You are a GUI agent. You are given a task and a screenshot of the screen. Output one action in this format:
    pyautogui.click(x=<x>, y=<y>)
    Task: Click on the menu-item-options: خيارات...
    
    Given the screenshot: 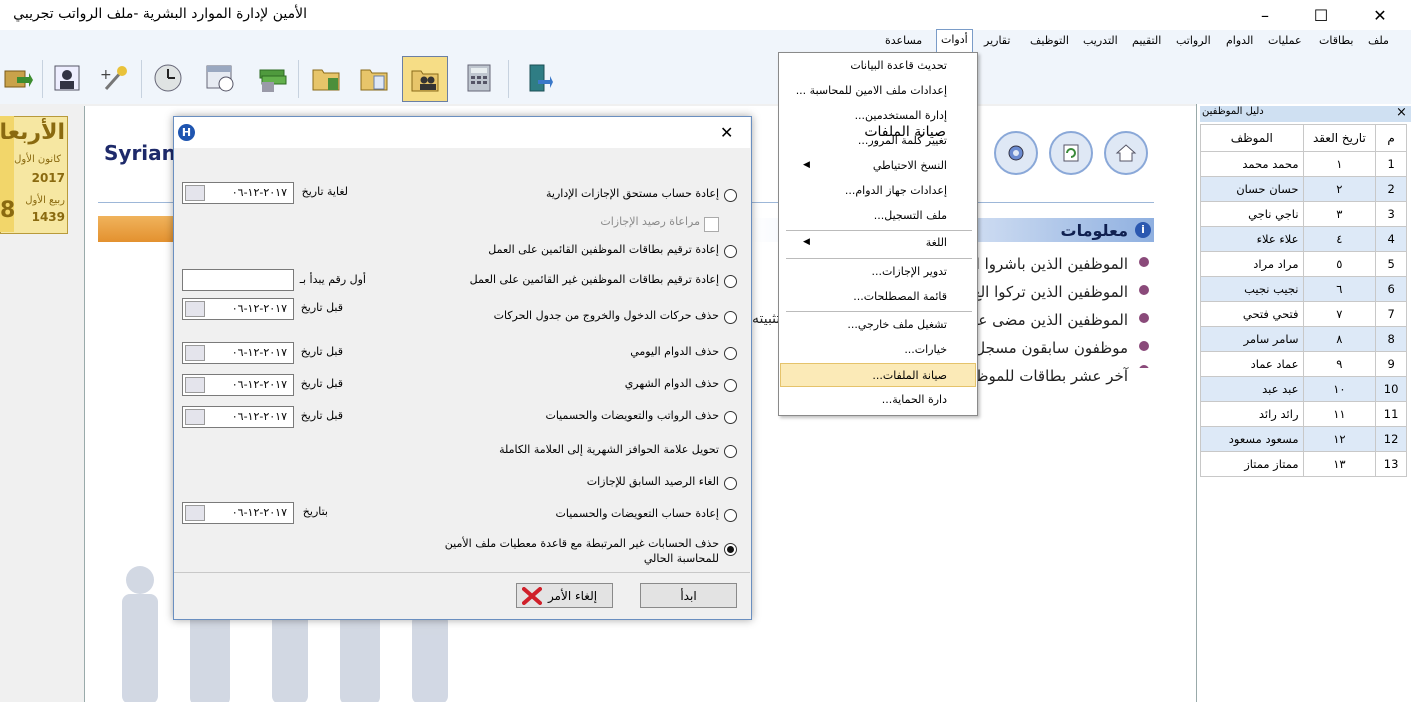 What is the action you would take?
    pyautogui.click(x=877, y=350)
    